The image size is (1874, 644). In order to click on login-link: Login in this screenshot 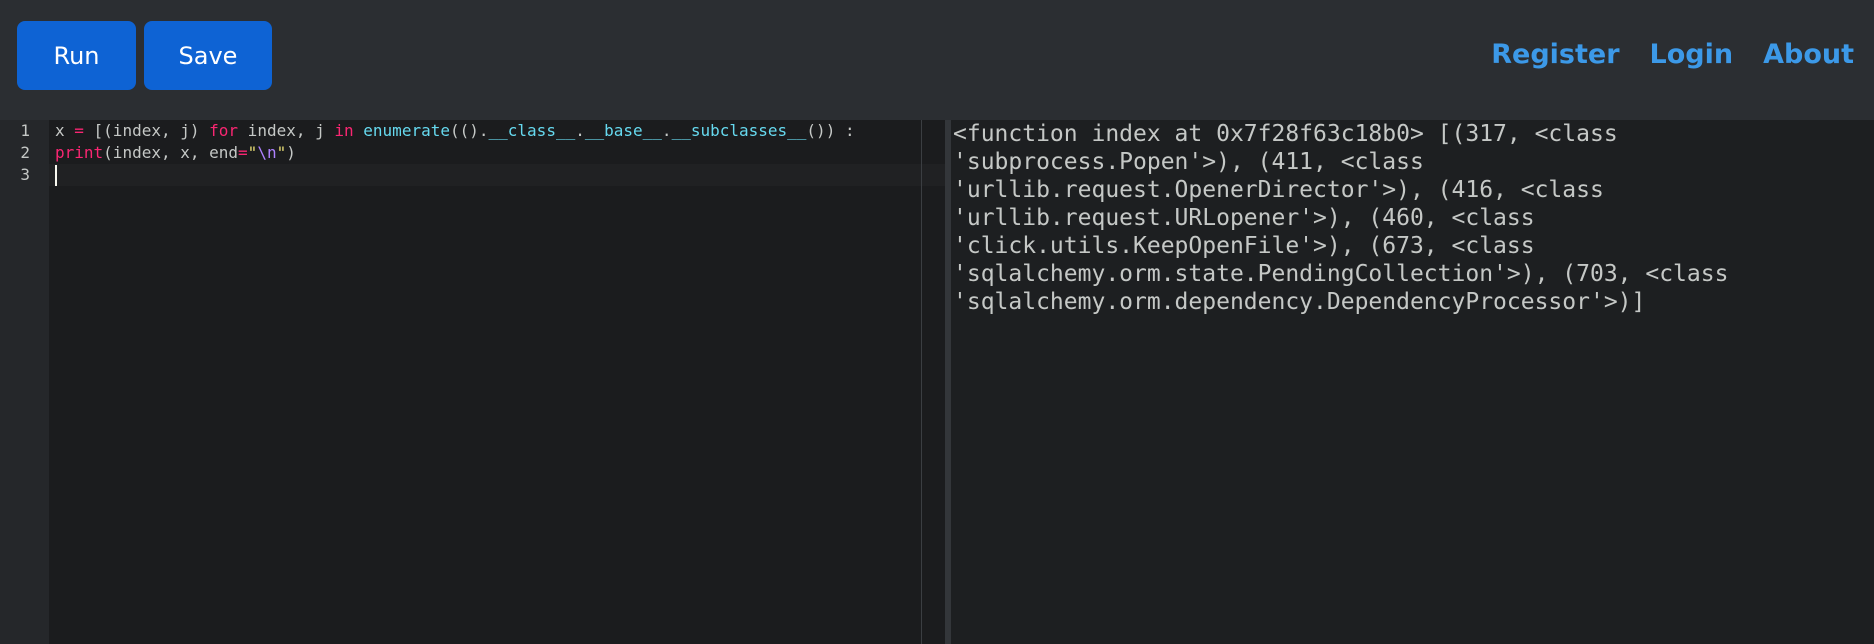, I will do `click(1692, 55)`.